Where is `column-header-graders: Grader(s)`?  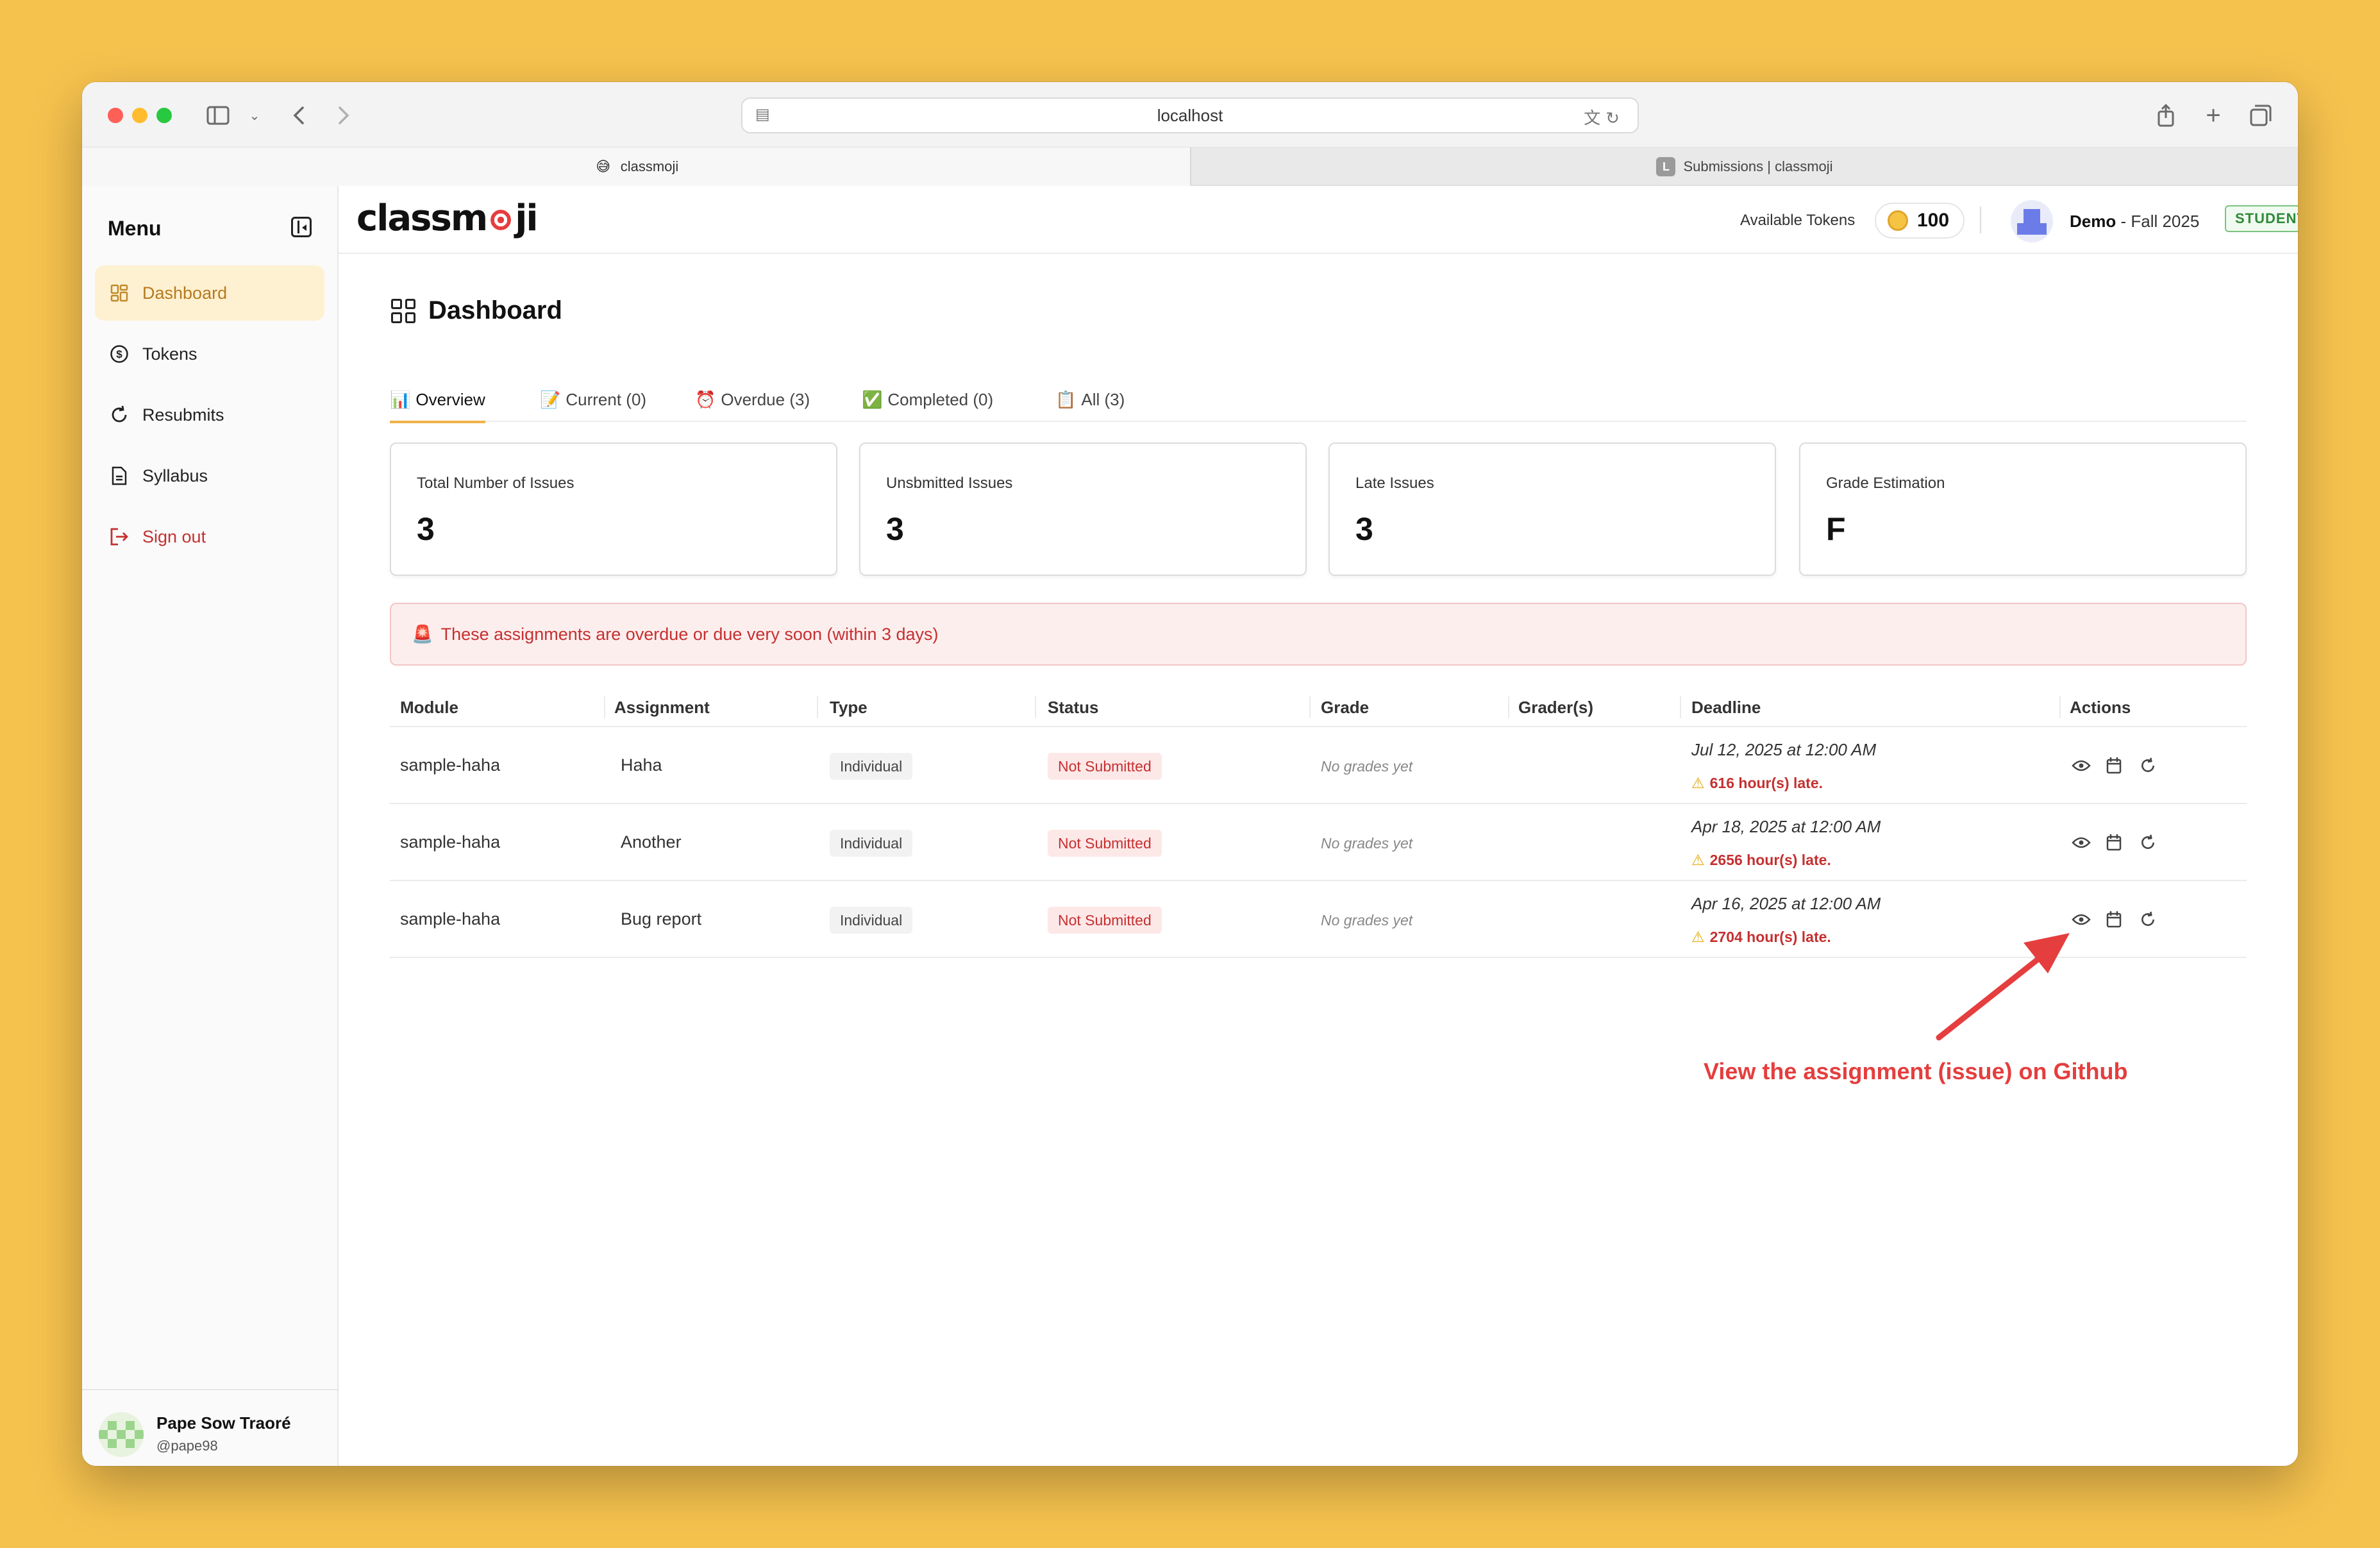 column-header-graders: Grader(s) is located at coordinates (1555, 708).